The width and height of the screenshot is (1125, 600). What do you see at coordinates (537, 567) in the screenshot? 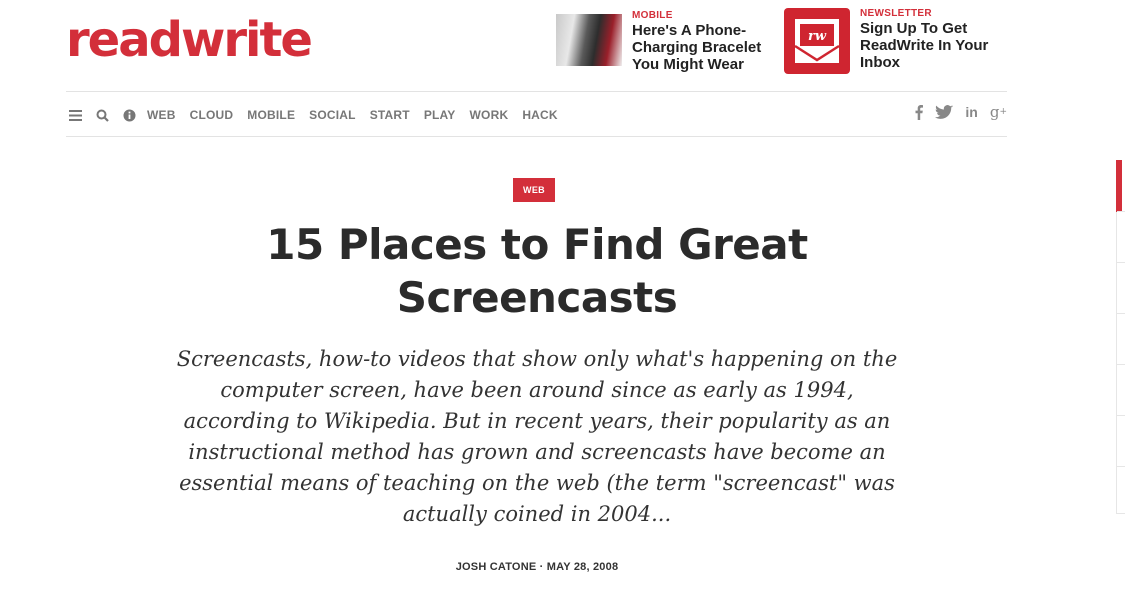
I see `article-byline: JOSH CATONE · MAY 28, 2008` at bounding box center [537, 567].